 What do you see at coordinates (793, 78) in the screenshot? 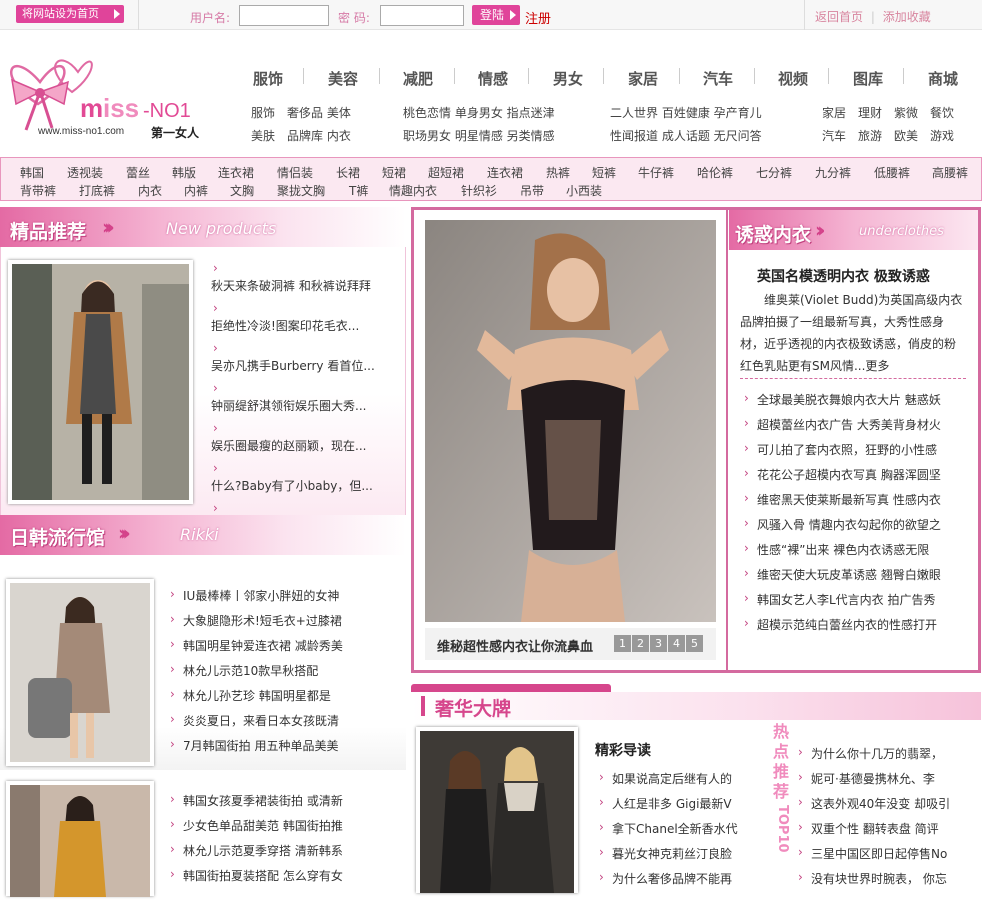
I see `nav-video: 视频` at bounding box center [793, 78].